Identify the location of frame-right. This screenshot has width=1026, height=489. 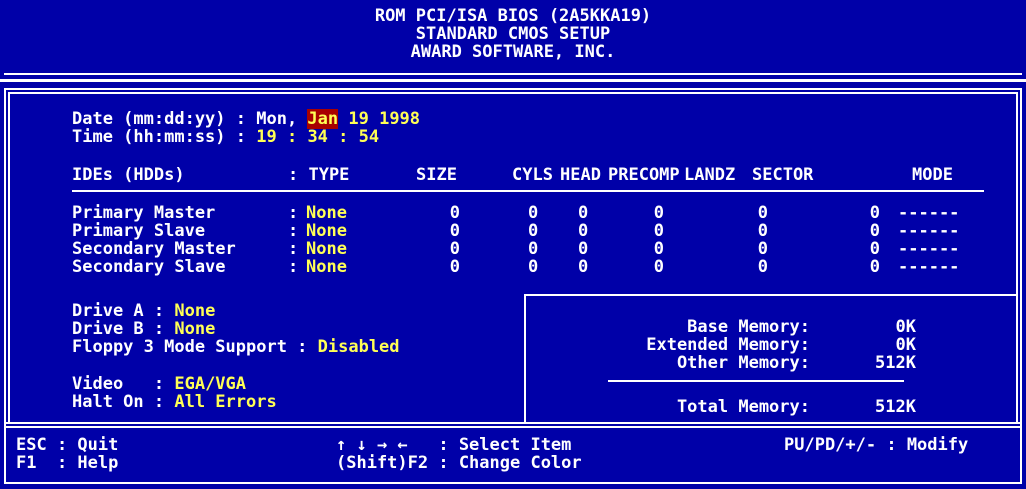
(1021, 286).